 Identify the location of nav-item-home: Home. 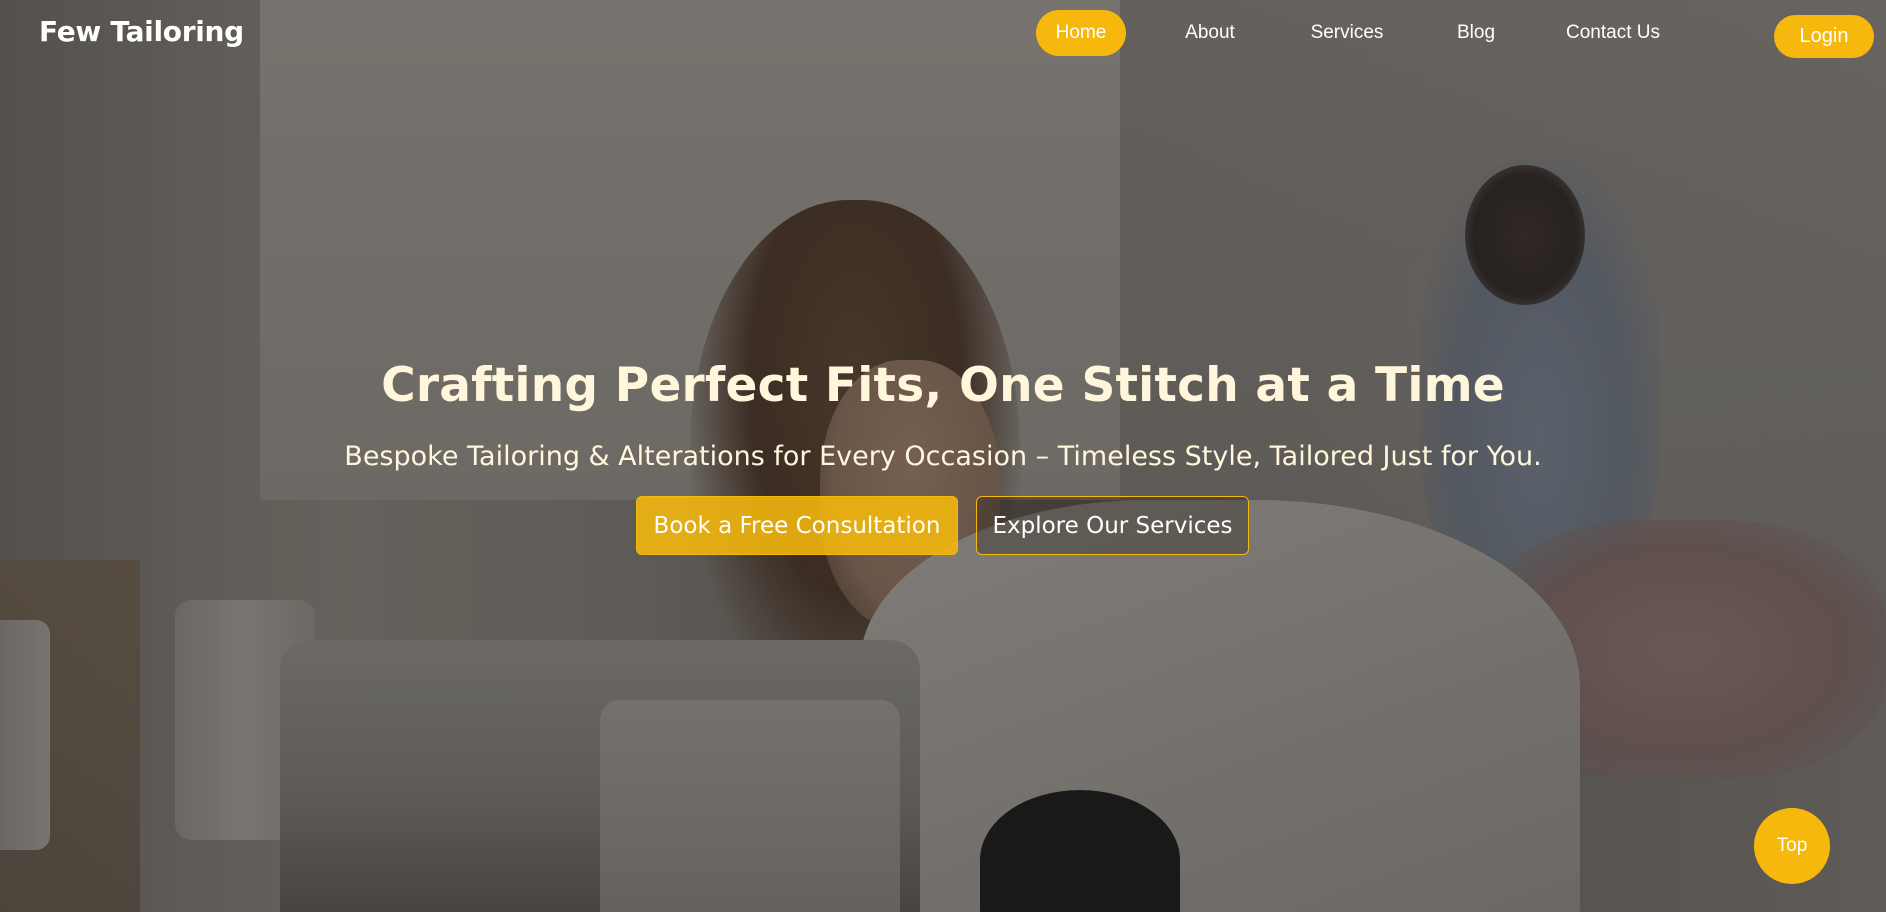
(1081, 33).